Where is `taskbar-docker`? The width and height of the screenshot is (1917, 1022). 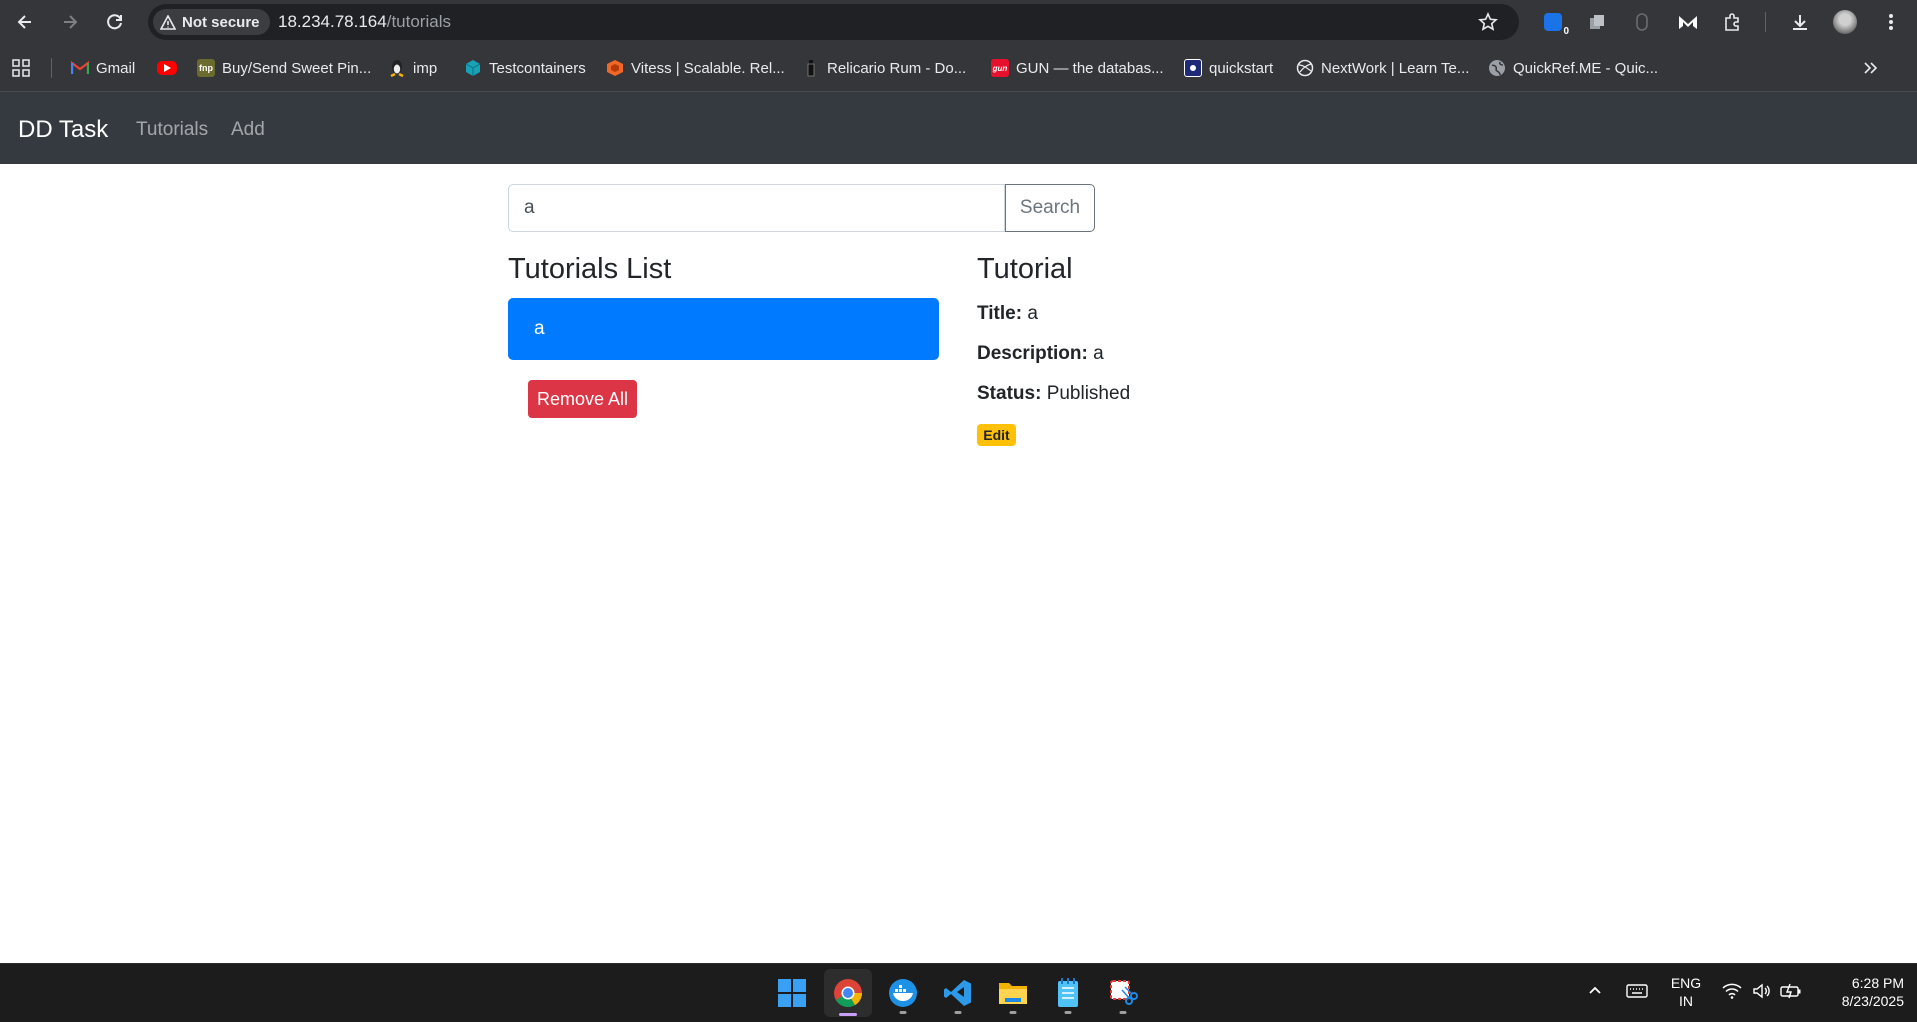 taskbar-docker is located at coordinates (903, 993).